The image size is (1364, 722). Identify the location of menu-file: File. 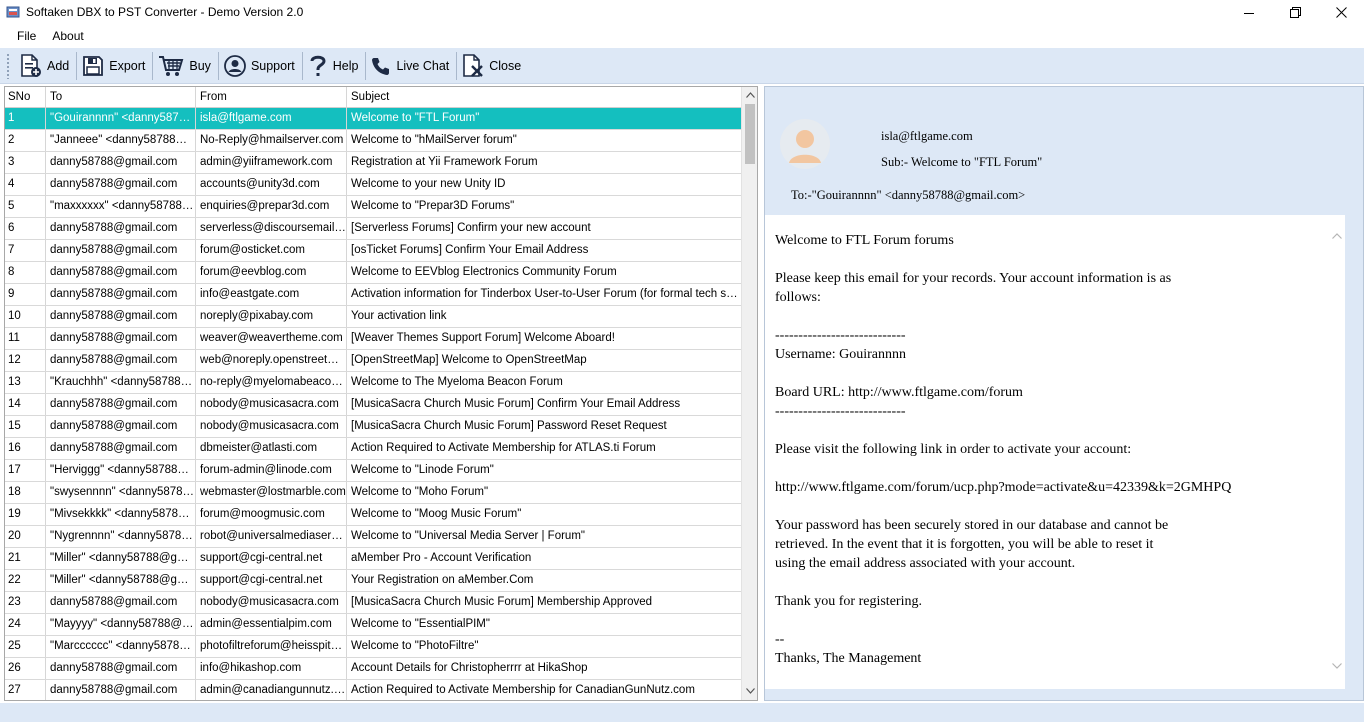
(26, 36).